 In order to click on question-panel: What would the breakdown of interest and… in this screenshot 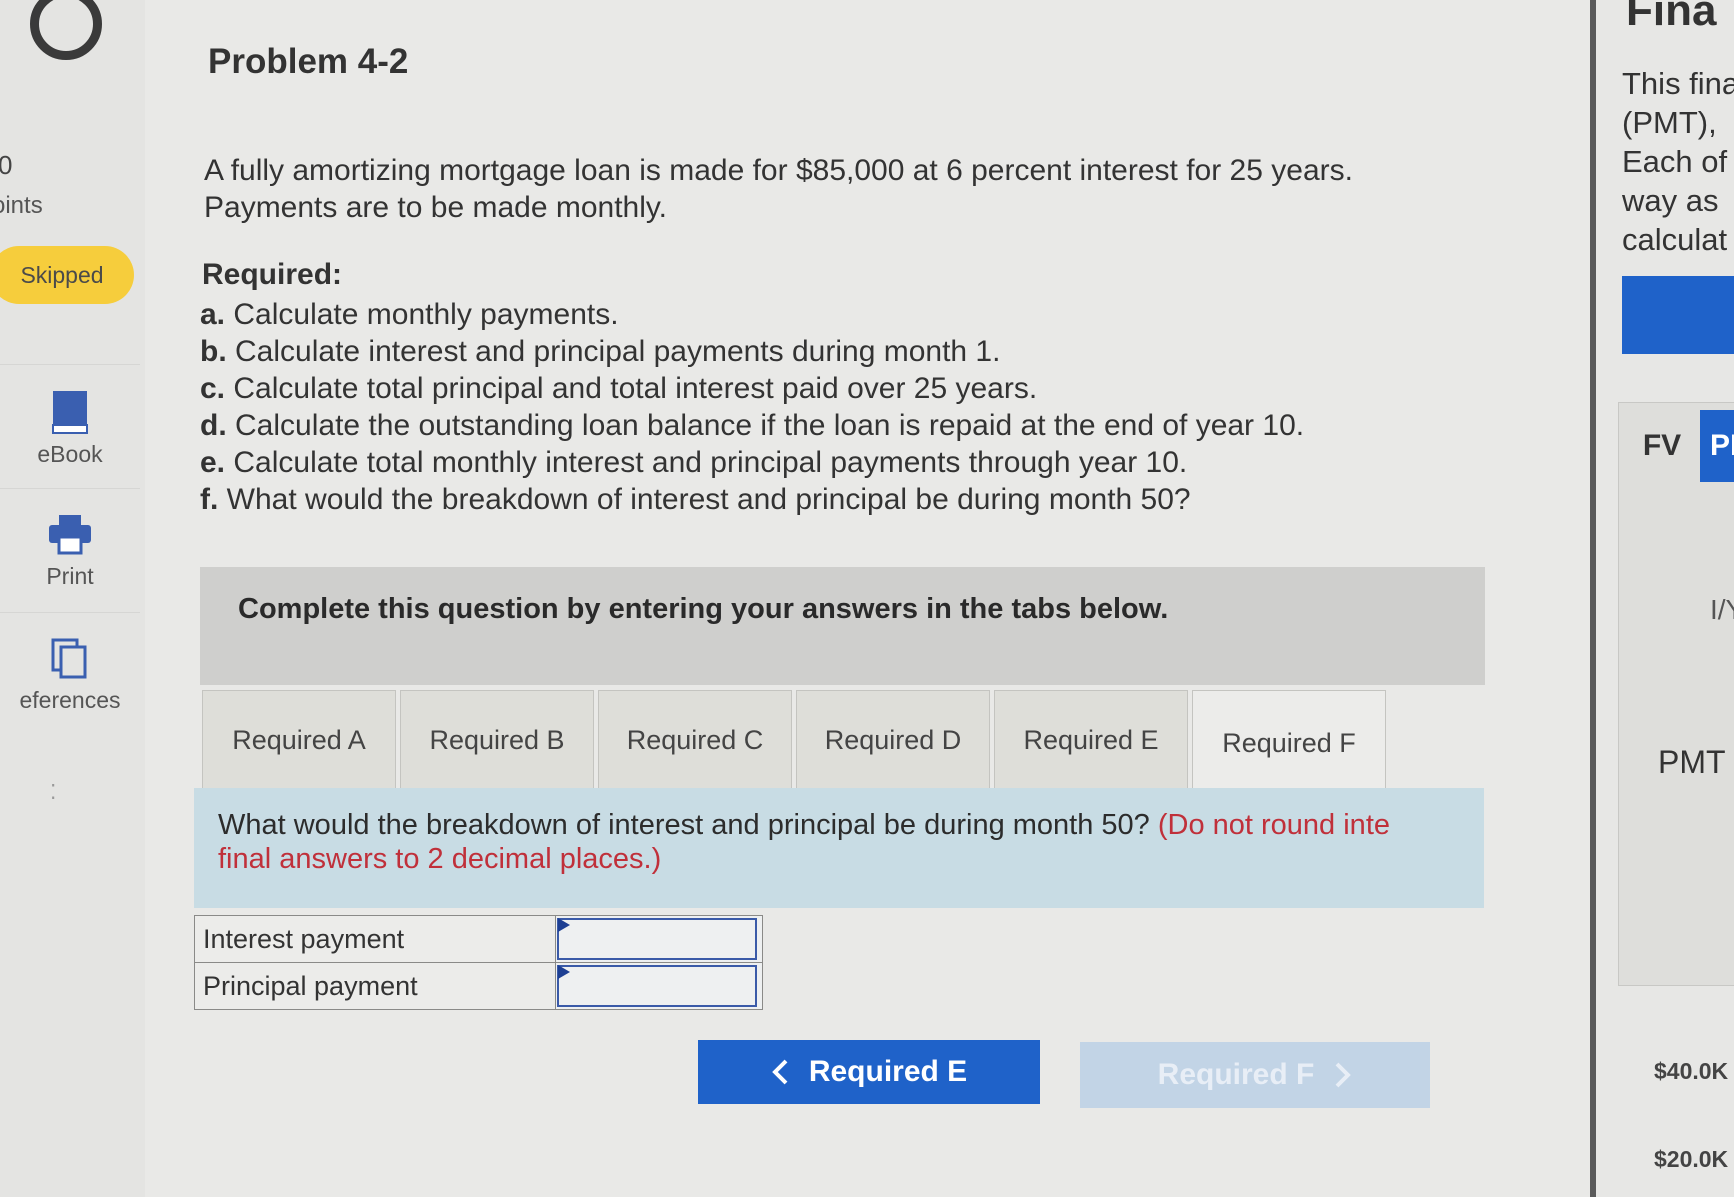, I will do `click(839, 848)`.